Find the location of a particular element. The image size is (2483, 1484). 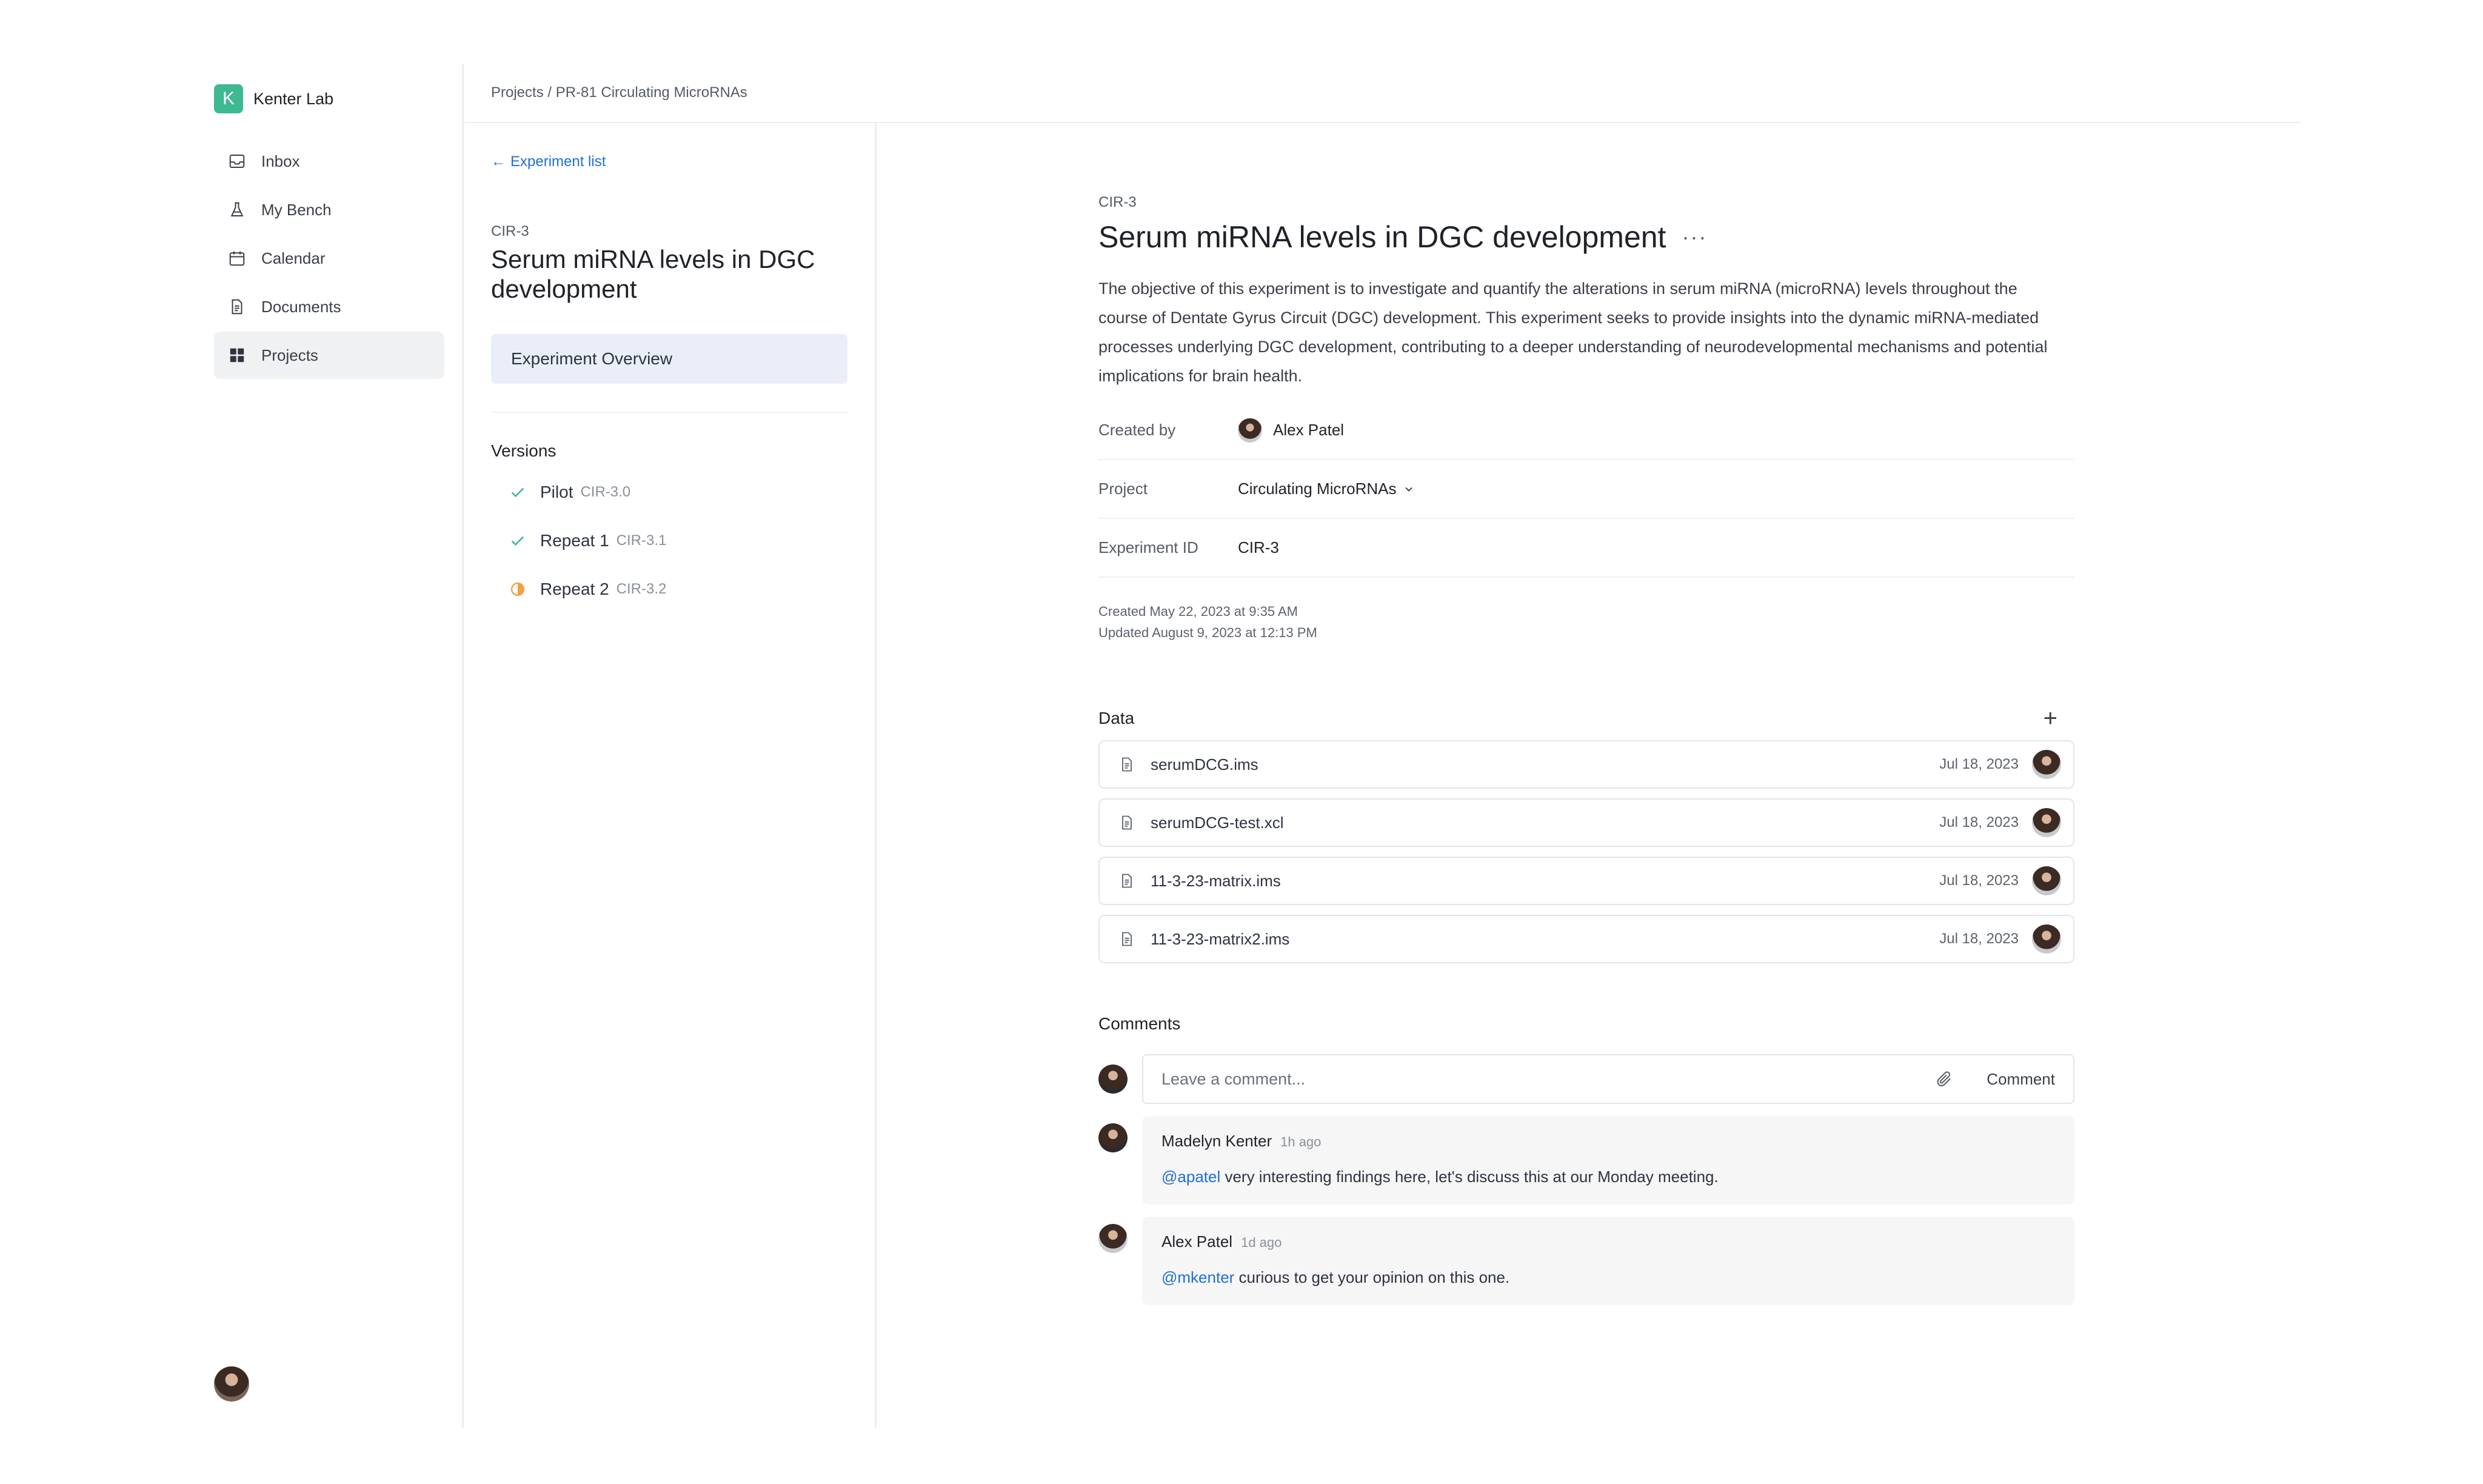

file-row: 11-3-23-matrix.ims Jul 18, 2023 is located at coordinates (1586, 881).